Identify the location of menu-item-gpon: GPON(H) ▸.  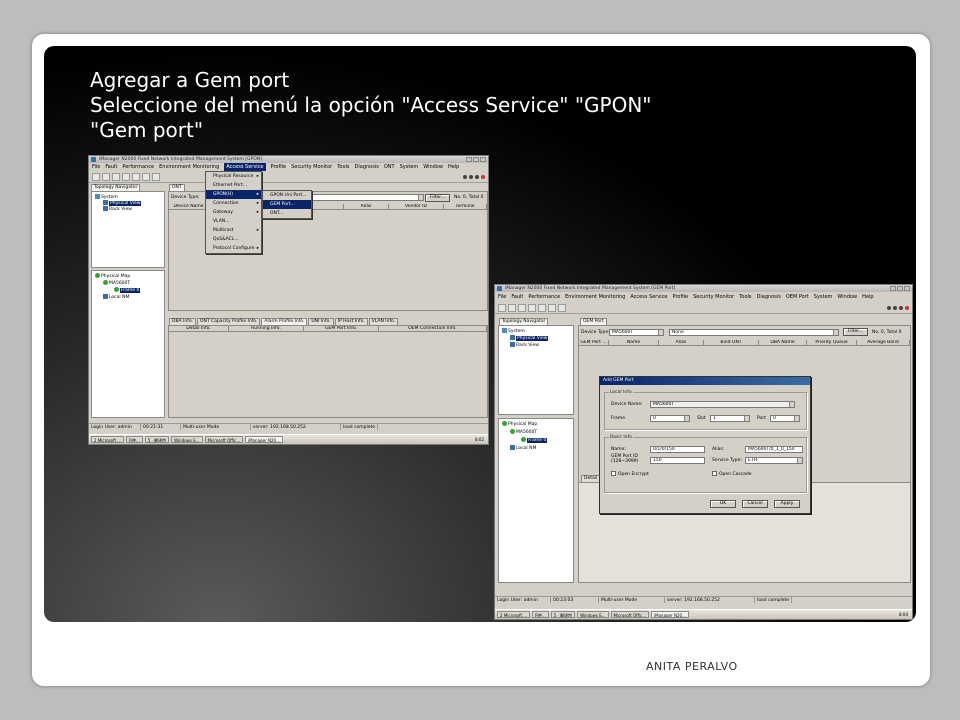
(233, 194).